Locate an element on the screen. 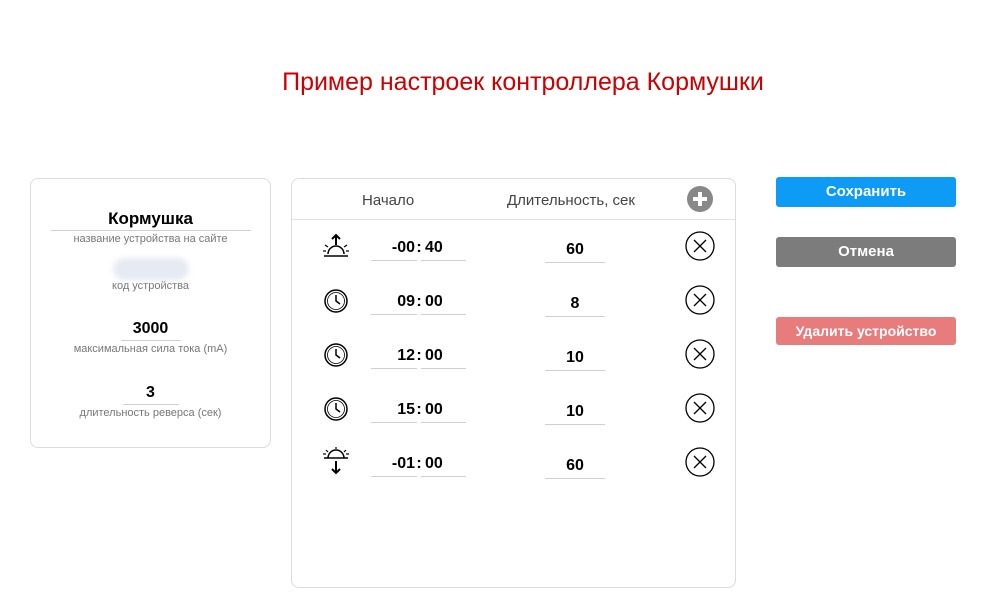 The width and height of the screenshot is (1000, 600). device-code-value is located at coordinates (151, 268).